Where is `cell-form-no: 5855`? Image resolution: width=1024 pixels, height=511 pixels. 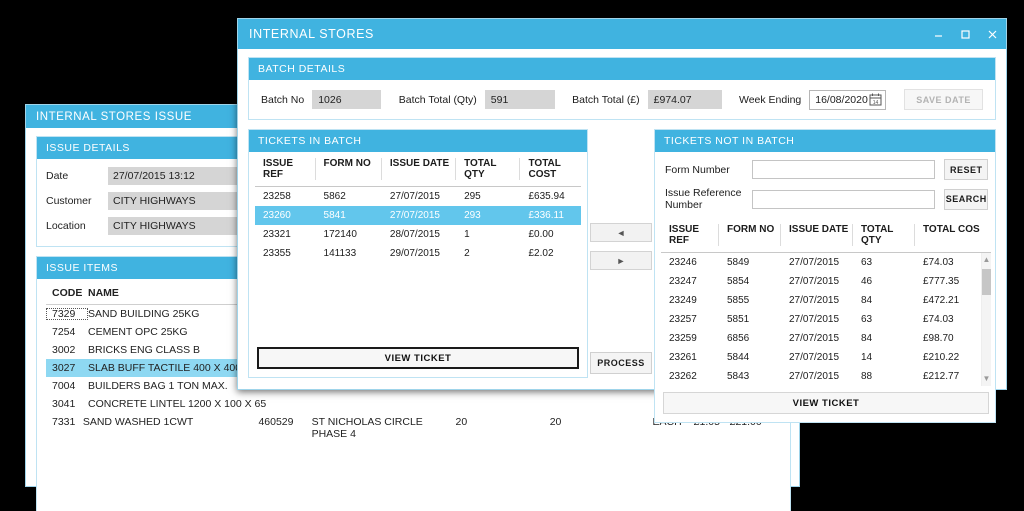
cell-form-no: 5855 is located at coordinates (738, 300).